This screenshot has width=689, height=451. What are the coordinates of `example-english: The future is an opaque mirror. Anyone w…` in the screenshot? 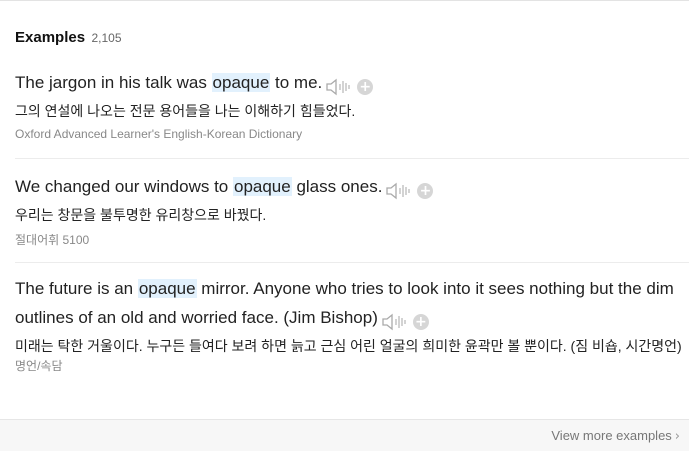 It's located at (344, 305).